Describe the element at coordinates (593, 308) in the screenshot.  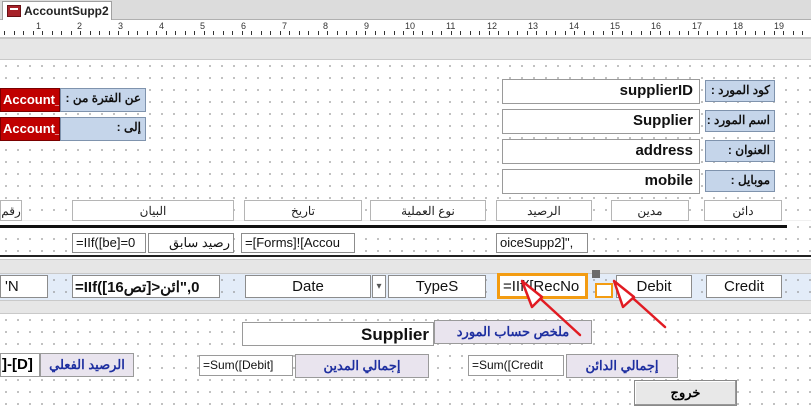
I see `annotation-arrows` at that location.